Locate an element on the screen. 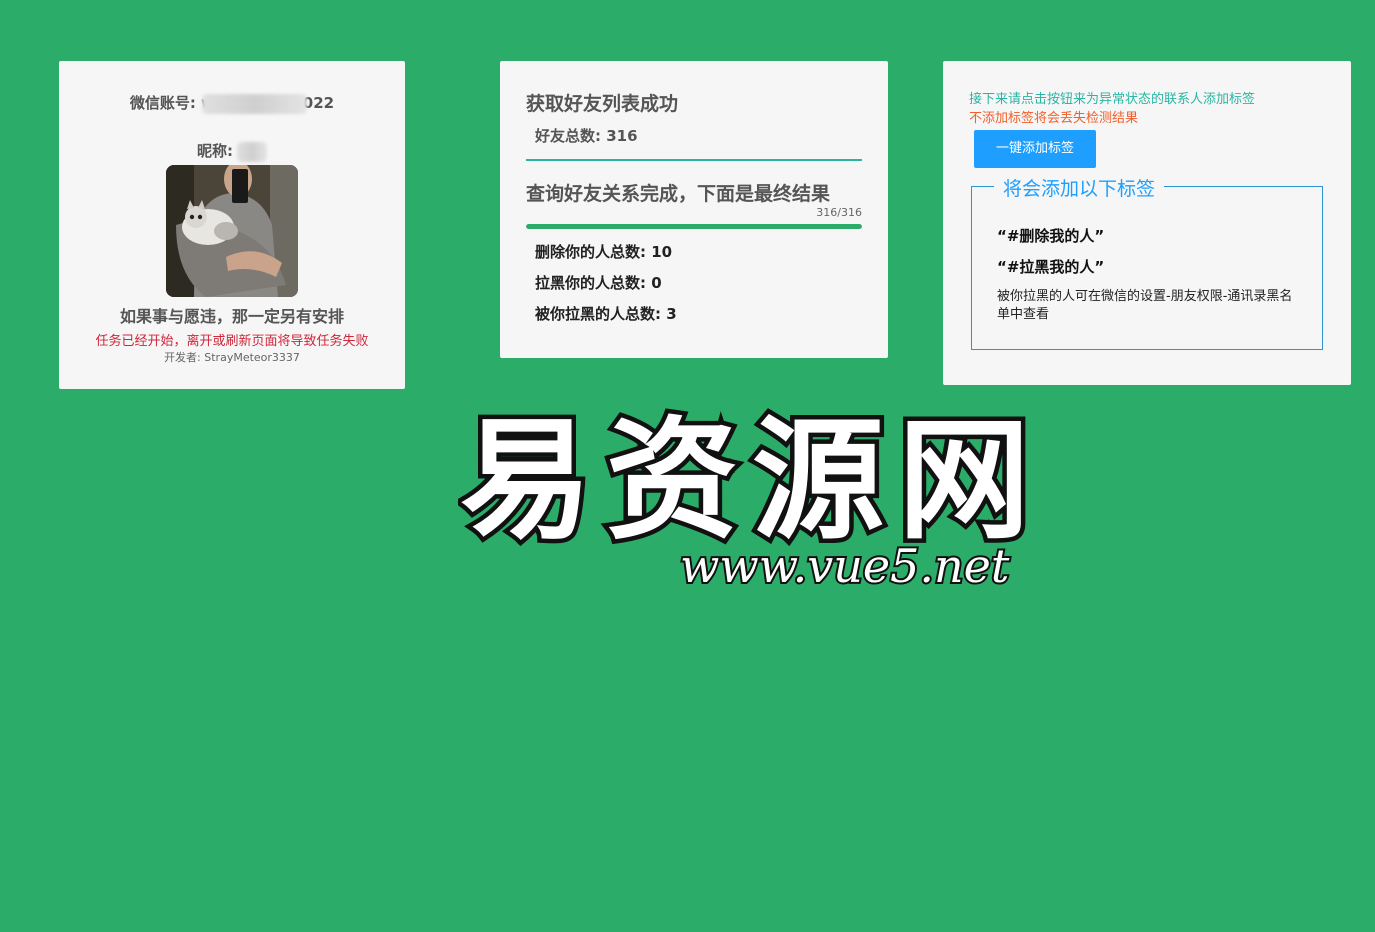 This screenshot has height=932, width=1375. query-complete-title: 查询好友关系完成，下面是最终结果 is located at coordinates (678, 194).